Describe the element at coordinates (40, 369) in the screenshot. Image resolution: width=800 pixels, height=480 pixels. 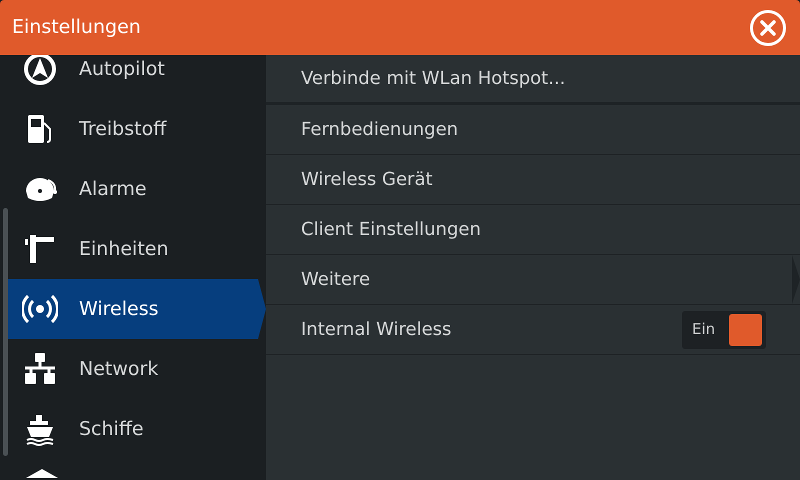
I see `network-icon` at that location.